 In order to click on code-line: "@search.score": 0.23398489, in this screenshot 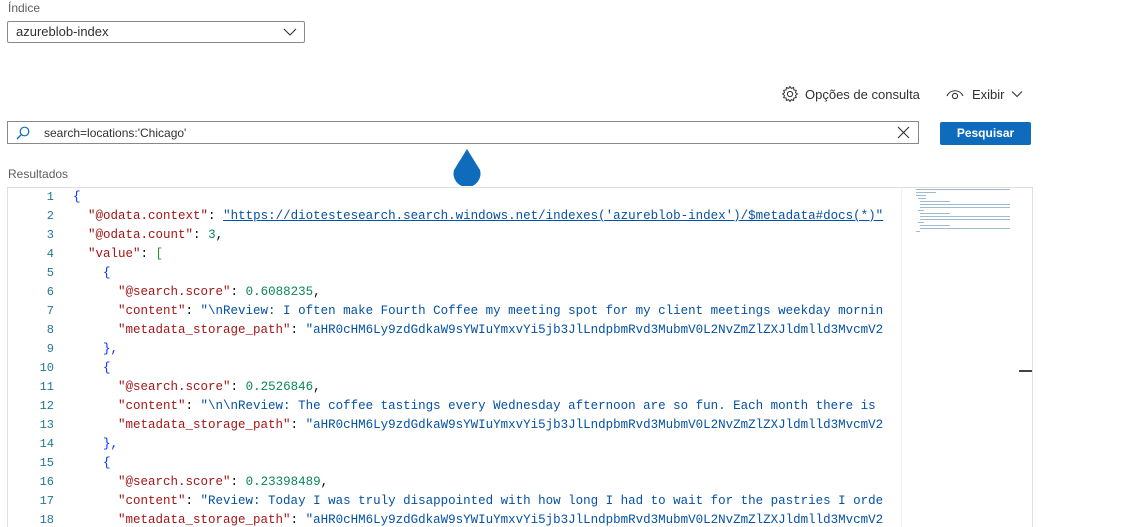, I will do `click(223, 482)`.